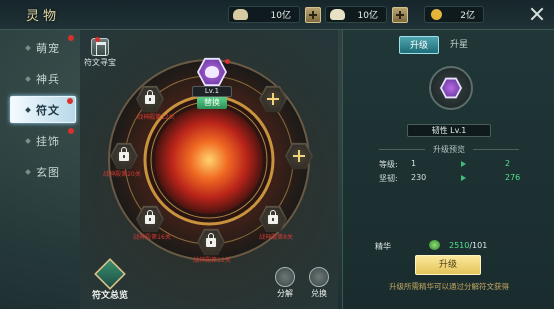 The image size is (554, 309). I want to click on top-bar: 灵物 10亿 10亿 2亿, so click(277, 15).